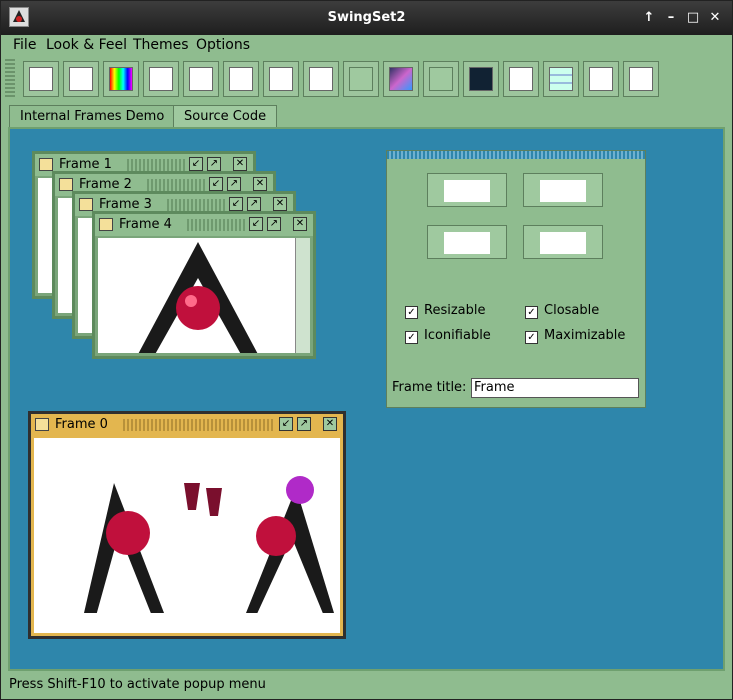 This screenshot has width=733, height=700. I want to click on scrollpane-demo-button, so click(401, 79).